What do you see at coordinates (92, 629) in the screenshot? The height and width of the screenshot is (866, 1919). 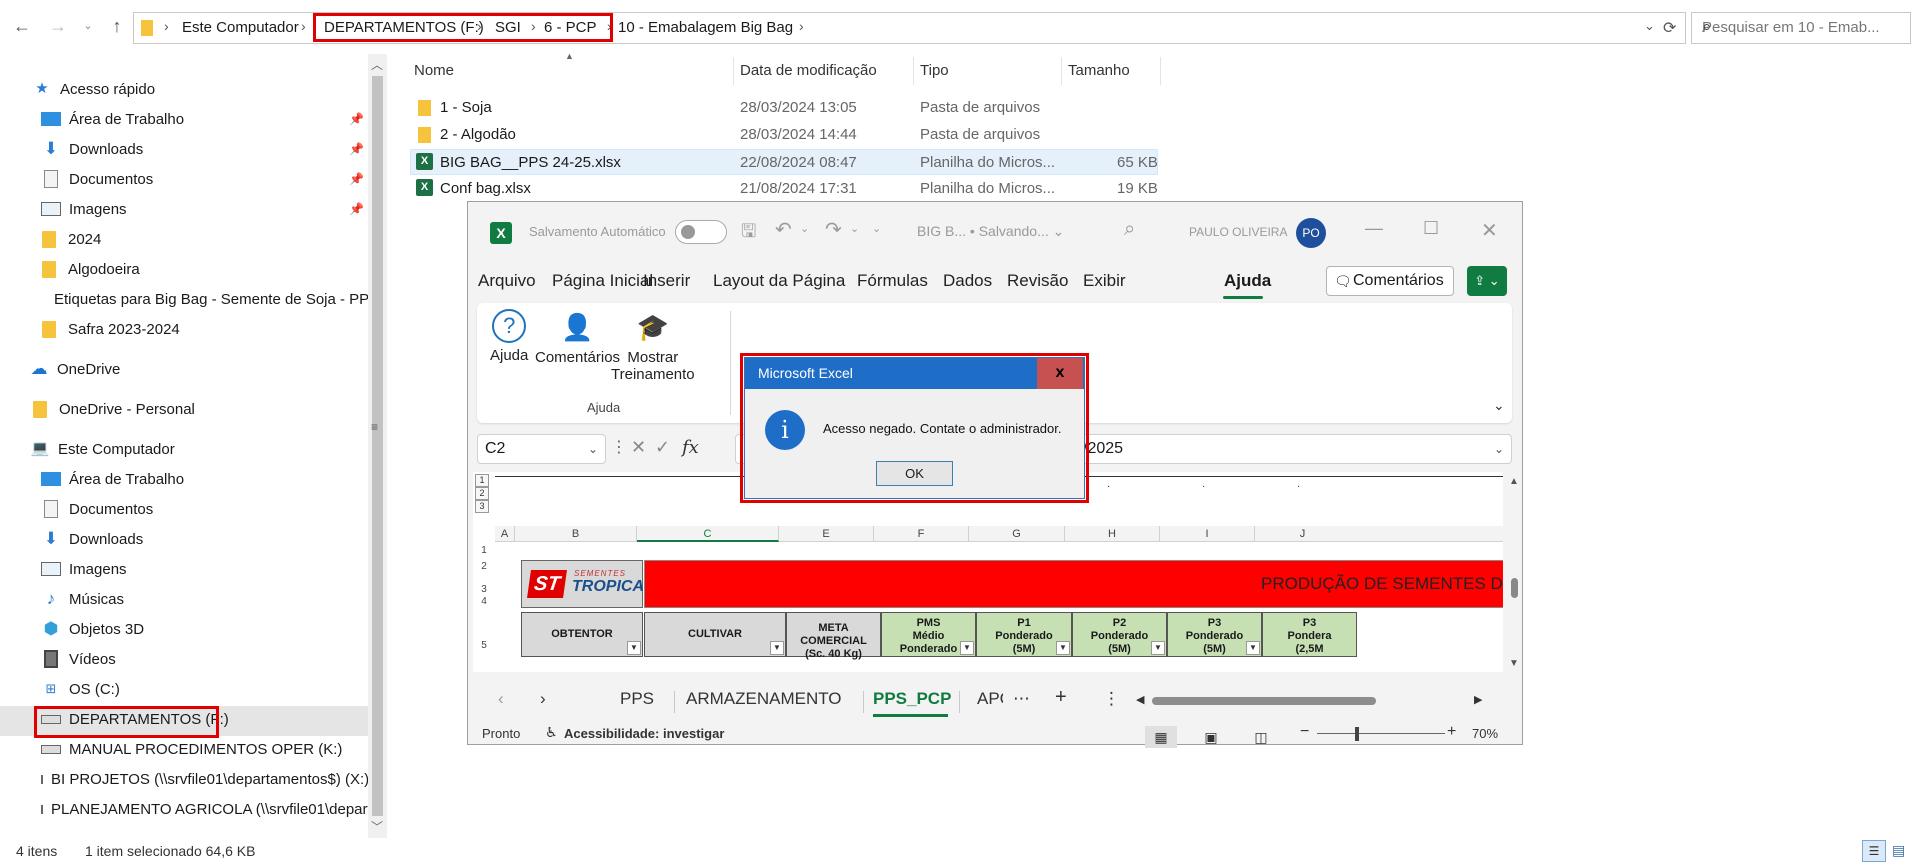 I see `nav-pc-3d-objects: ⬢ Objetos 3D` at bounding box center [92, 629].